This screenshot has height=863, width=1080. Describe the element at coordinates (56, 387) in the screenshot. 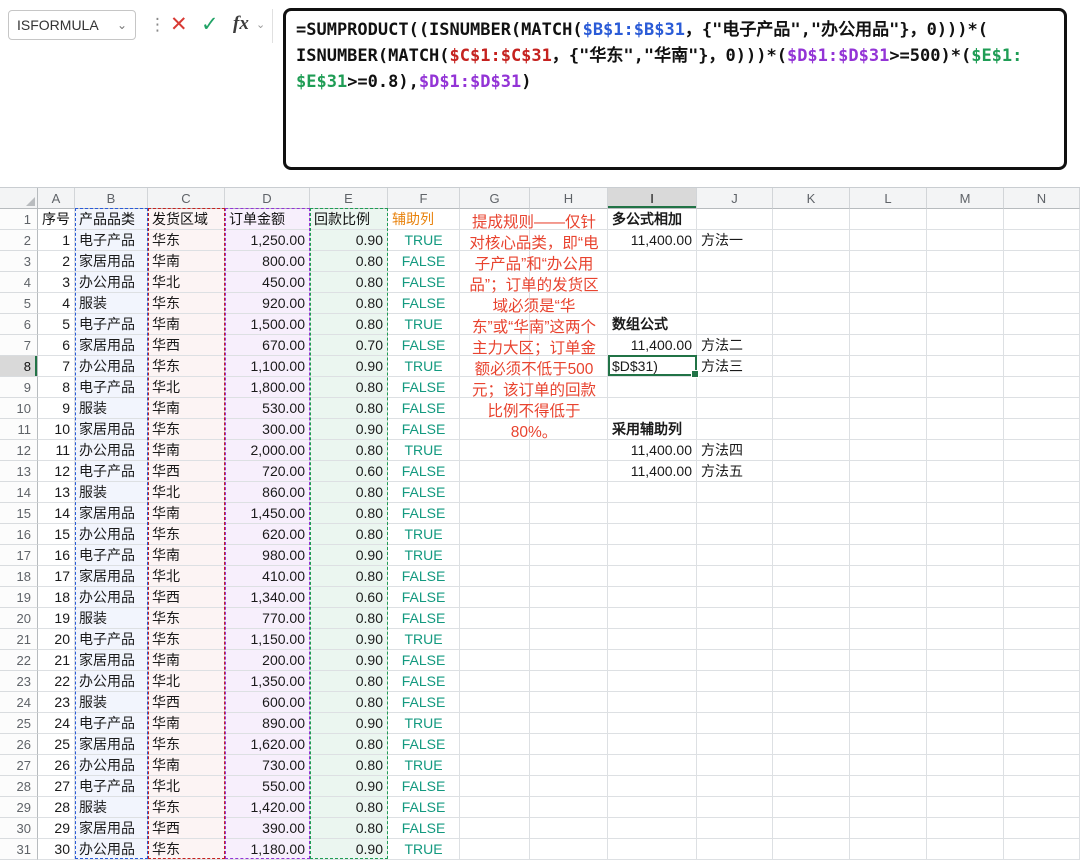

I see `cell-A9: 8` at that location.